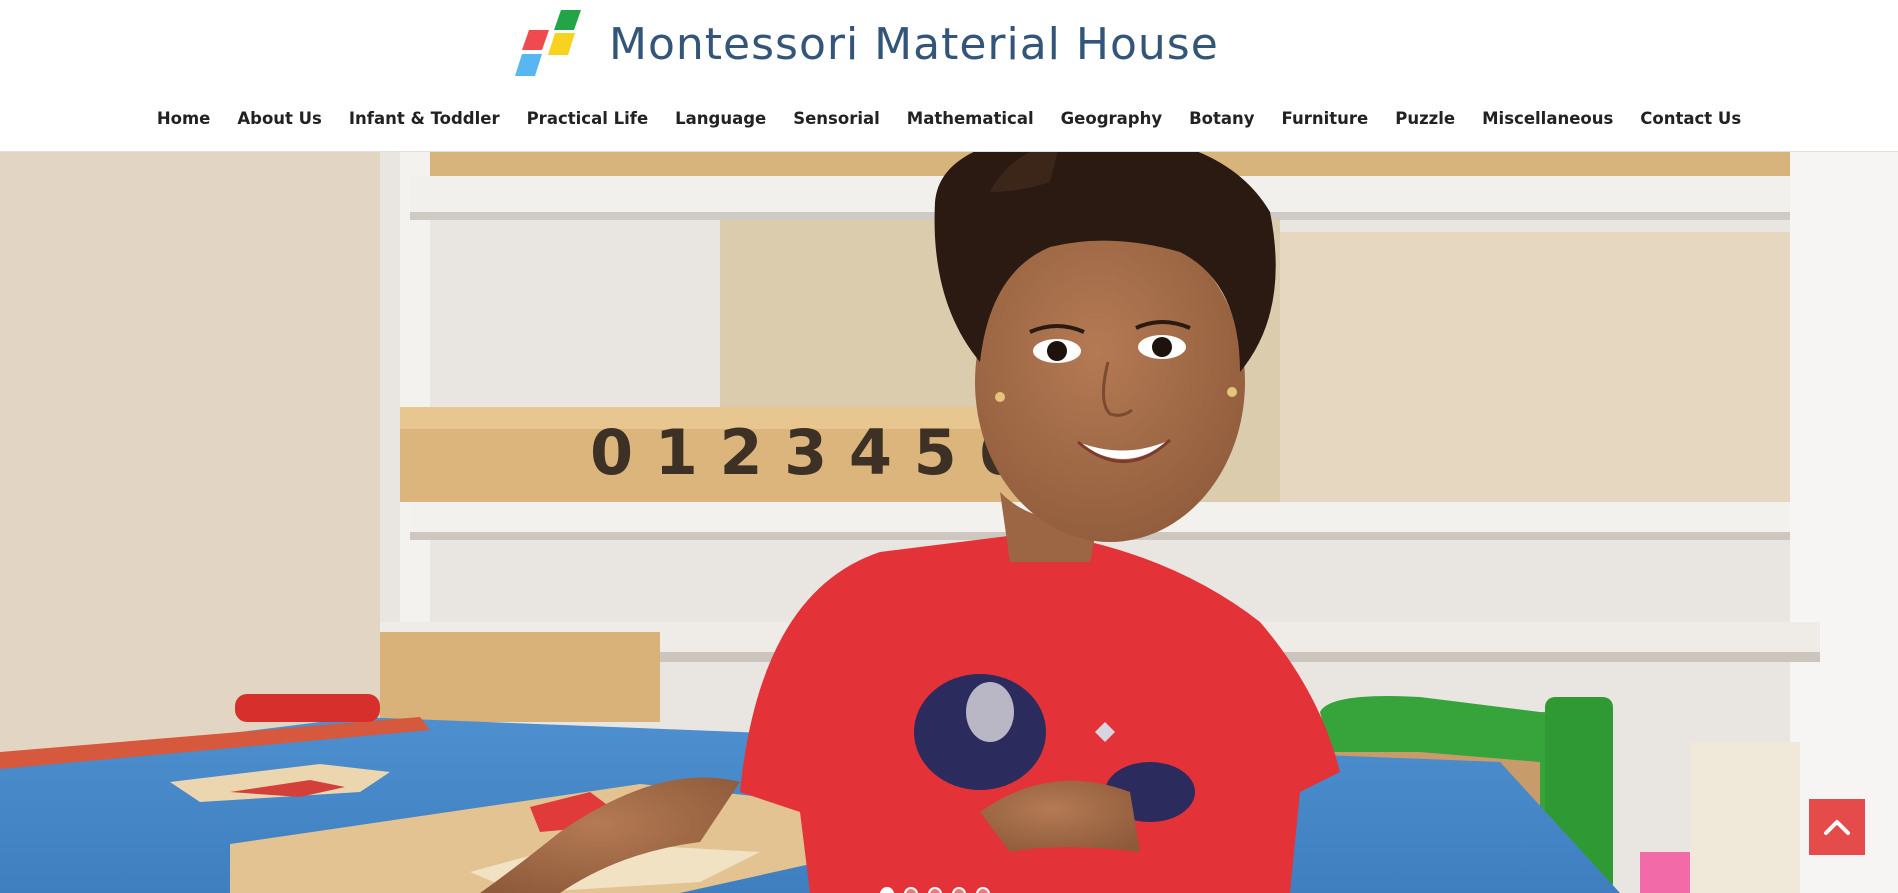 This screenshot has width=1898, height=893. I want to click on nav-about-us: About Us, so click(280, 118).